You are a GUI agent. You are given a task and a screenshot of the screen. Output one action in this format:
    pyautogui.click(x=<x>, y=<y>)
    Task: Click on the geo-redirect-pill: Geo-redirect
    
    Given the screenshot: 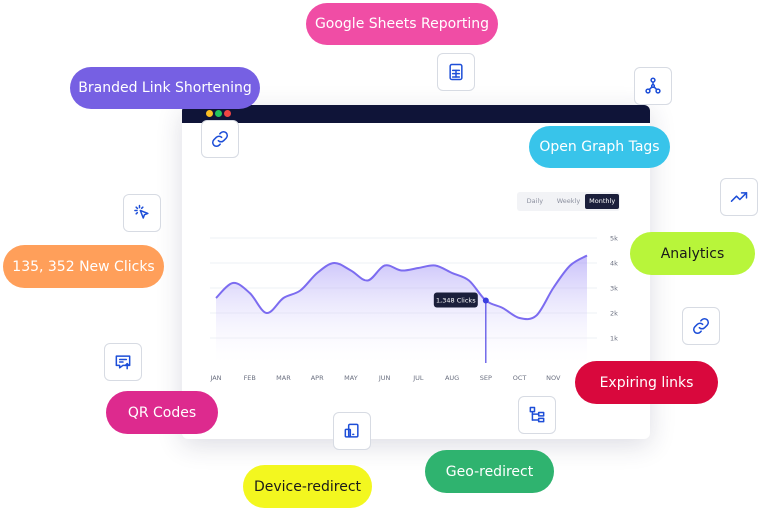 What is the action you would take?
    pyautogui.click(x=489, y=471)
    